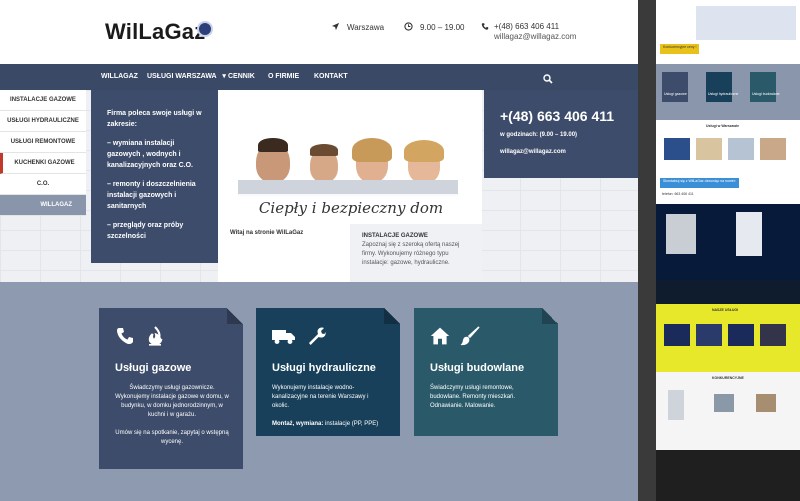  Describe the element at coordinates (145, 231) in the screenshot. I see `services-point: – przeglądy oraz próby szczelności` at that location.